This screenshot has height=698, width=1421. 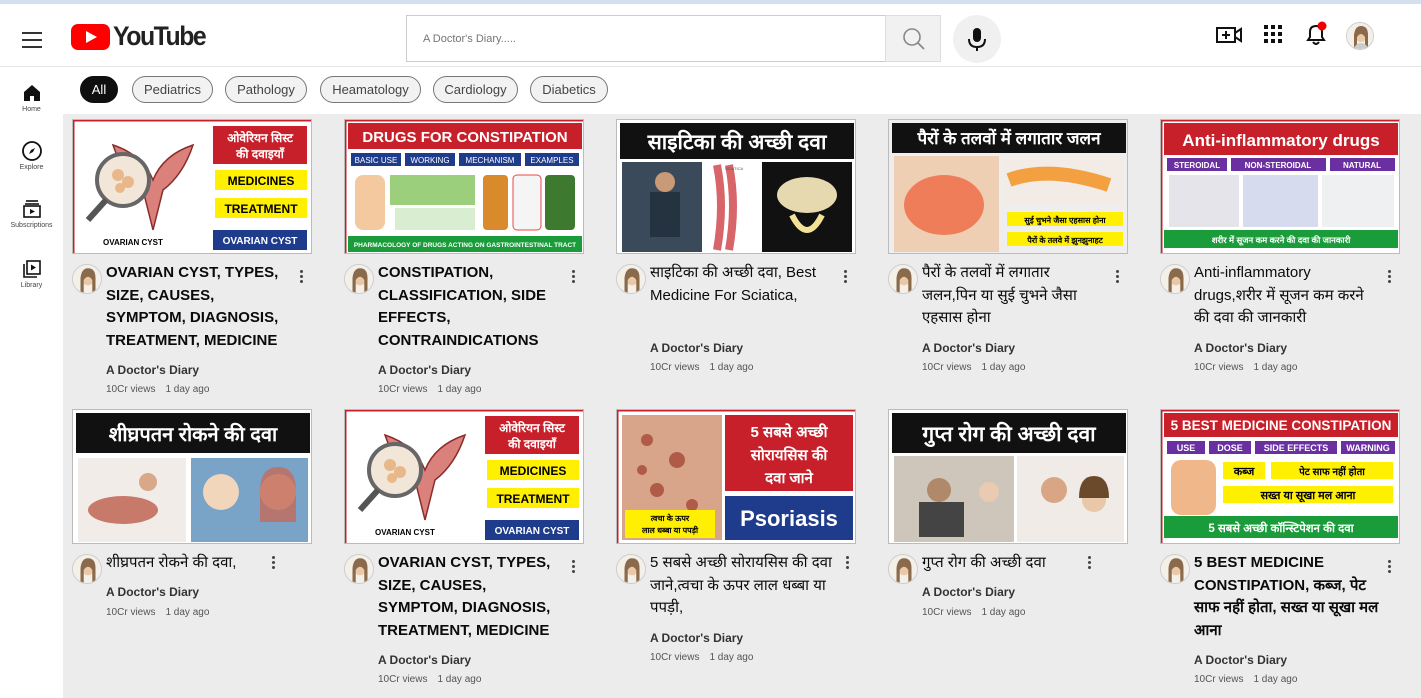 I want to click on sidebar-item-explore: Explore, so click(x=31, y=166).